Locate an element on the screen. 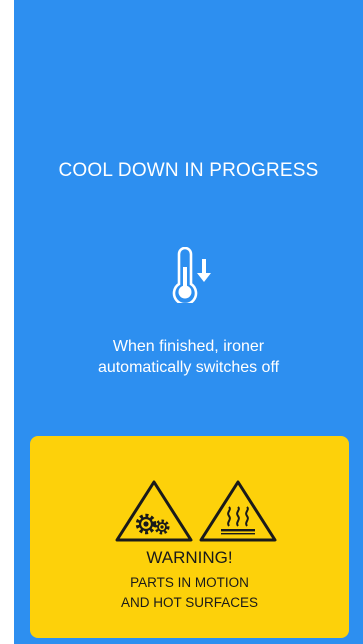 The height and width of the screenshot is (644, 363). status-message-line-2: automatically switches off is located at coordinates (188, 367).